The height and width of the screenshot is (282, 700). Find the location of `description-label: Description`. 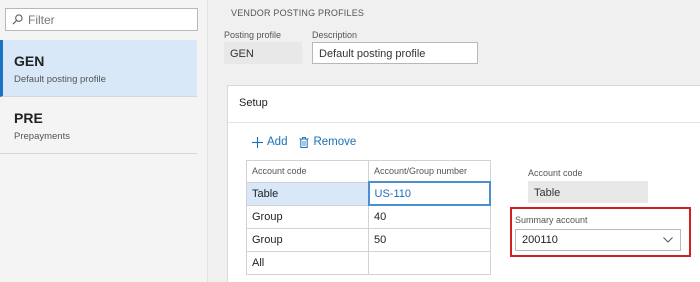

description-label: Description is located at coordinates (335, 35).